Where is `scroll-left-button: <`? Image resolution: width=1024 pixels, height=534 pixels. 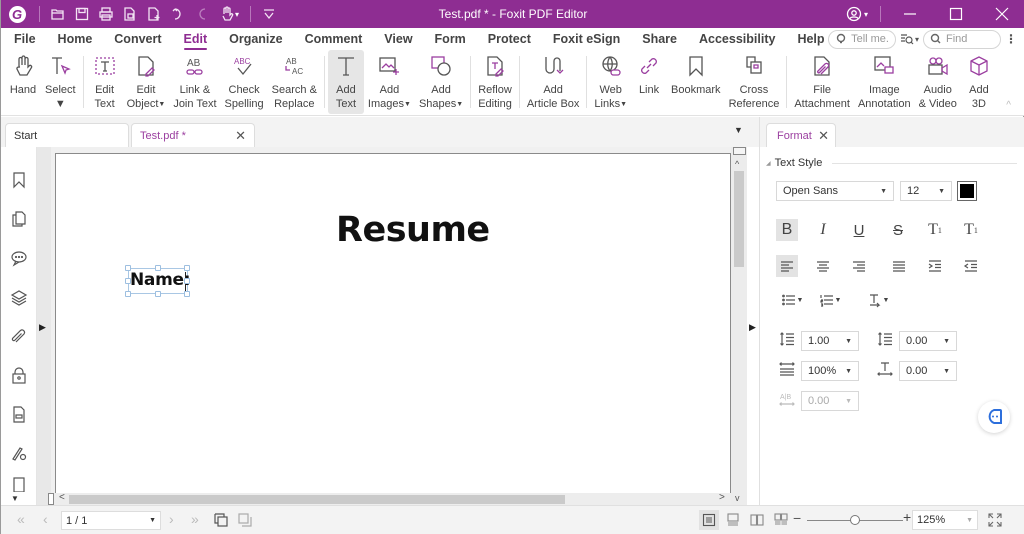
scroll-left-button: < is located at coordinates (62, 497).